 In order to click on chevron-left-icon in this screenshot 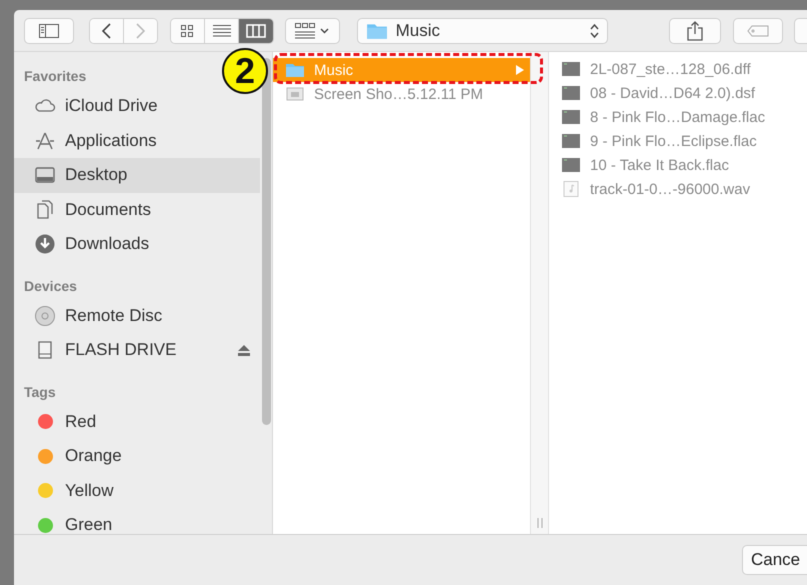, I will do `click(106, 30)`.